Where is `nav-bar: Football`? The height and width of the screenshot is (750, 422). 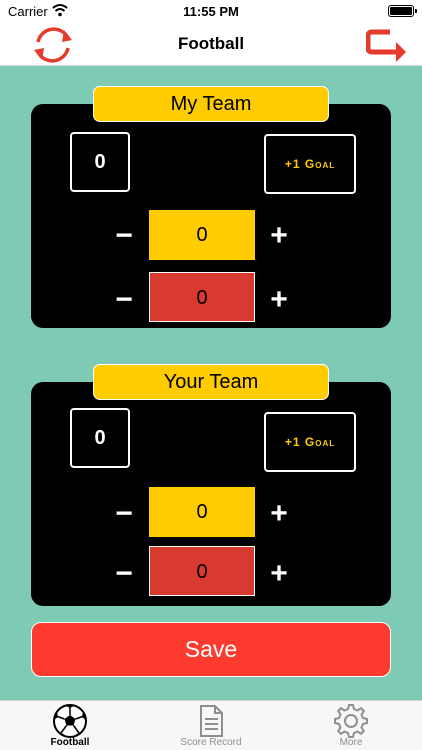 nav-bar: Football is located at coordinates (211, 44).